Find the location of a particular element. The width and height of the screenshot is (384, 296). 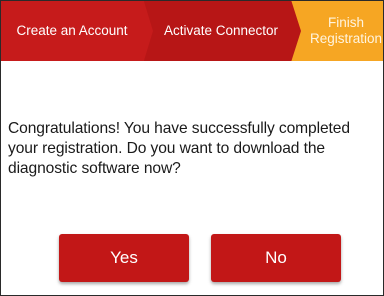

step-finish-registration: Finish Registration is located at coordinates (337, 31).